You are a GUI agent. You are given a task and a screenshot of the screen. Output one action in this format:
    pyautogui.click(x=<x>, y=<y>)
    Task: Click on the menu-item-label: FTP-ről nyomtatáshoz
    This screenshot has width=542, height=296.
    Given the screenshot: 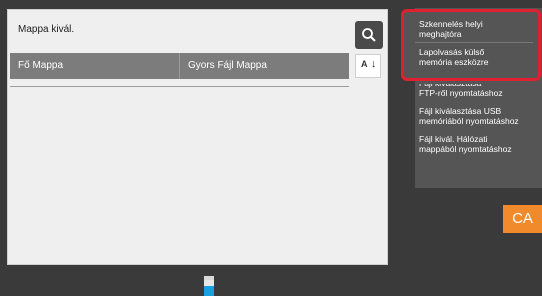 What is the action you would take?
    pyautogui.click(x=461, y=93)
    